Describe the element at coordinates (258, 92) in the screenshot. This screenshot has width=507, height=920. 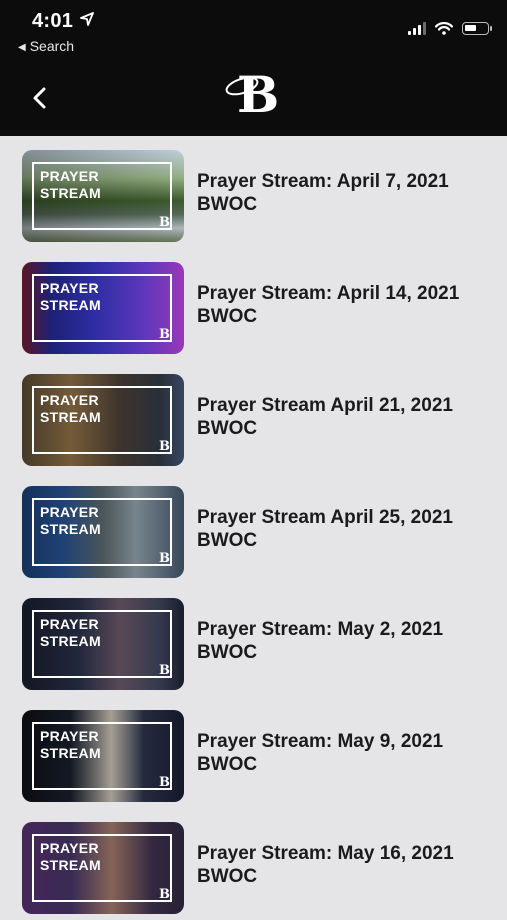
I see `svg-text: B` at that location.